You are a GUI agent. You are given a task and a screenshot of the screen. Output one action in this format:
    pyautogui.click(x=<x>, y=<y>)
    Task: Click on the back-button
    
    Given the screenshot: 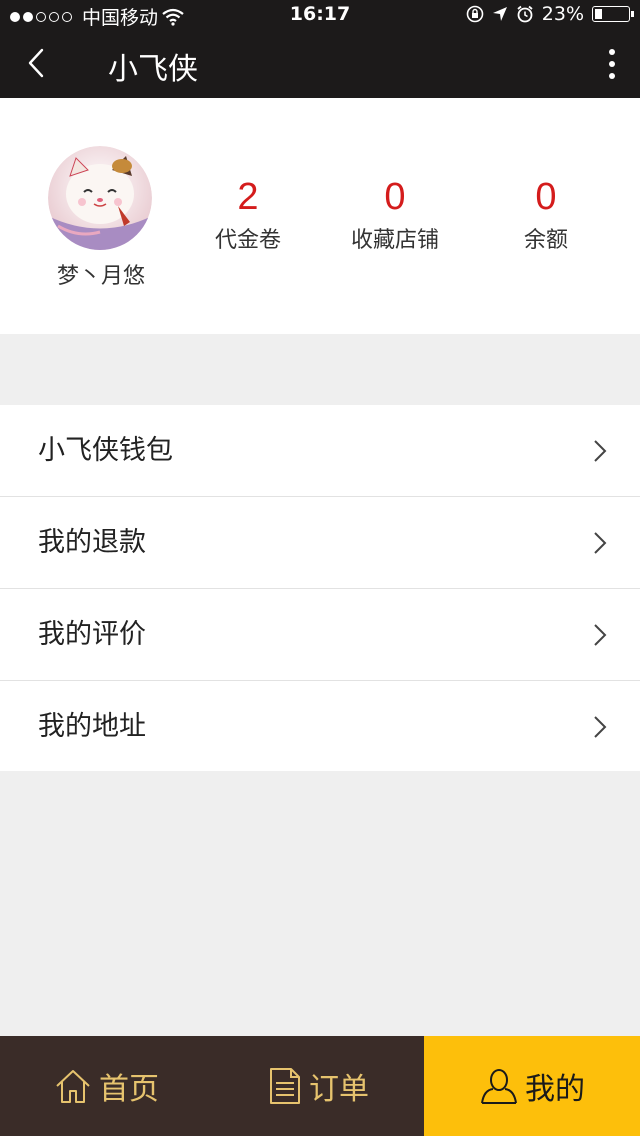 What is the action you would take?
    pyautogui.click(x=40, y=64)
    